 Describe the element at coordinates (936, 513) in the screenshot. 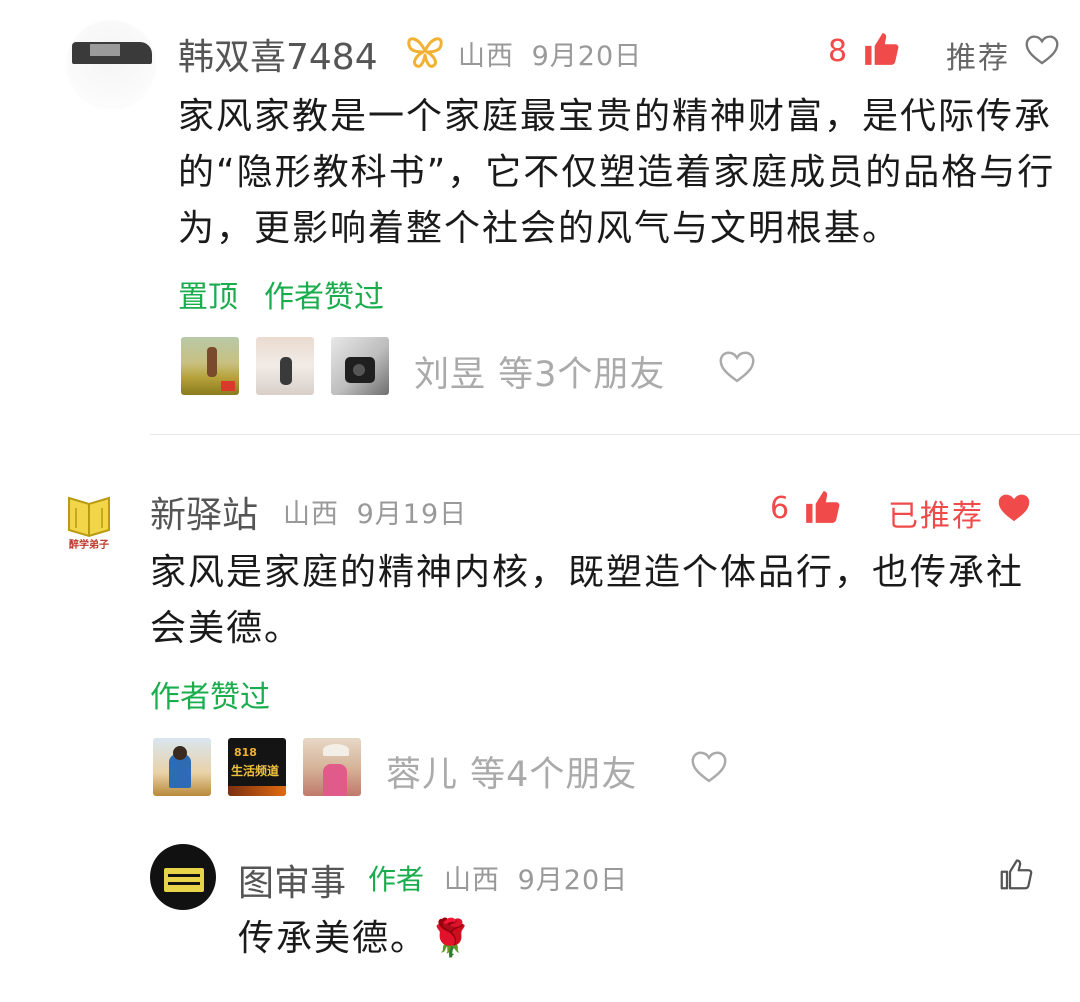

I see `recommended-button: 已推荐` at that location.